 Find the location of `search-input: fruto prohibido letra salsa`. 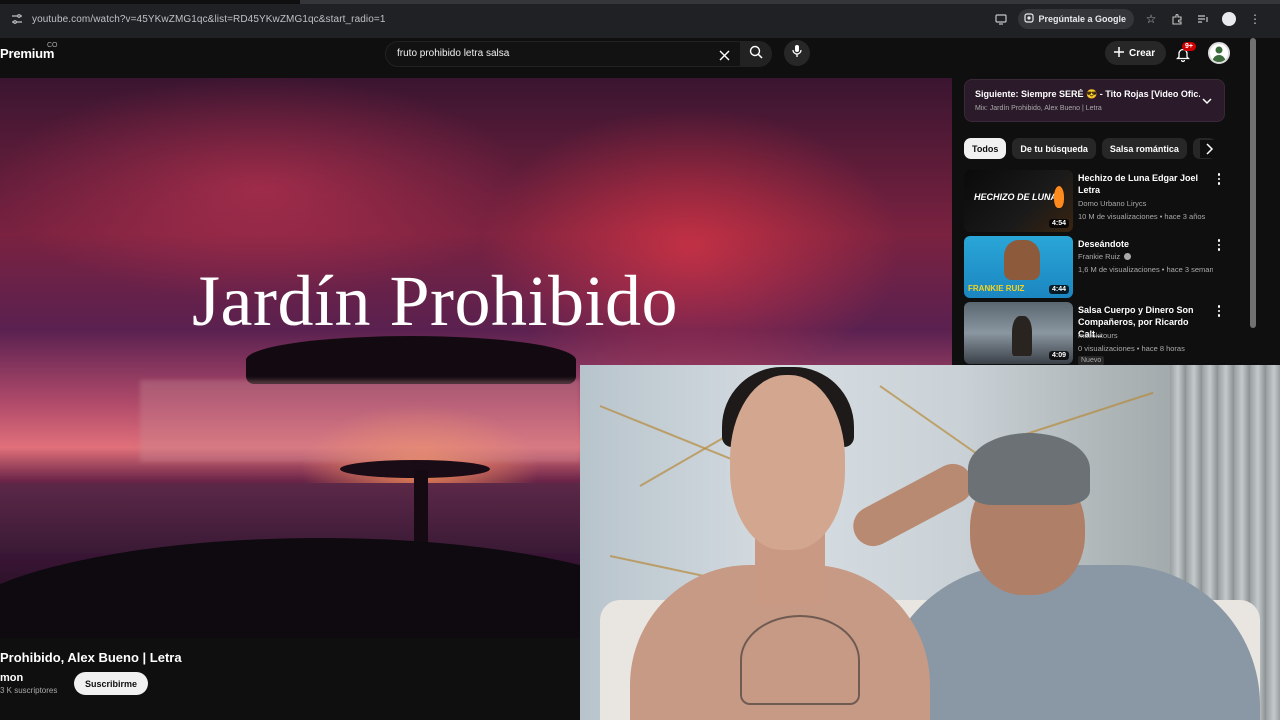

search-input: fruto prohibido letra salsa is located at coordinates (453, 53).